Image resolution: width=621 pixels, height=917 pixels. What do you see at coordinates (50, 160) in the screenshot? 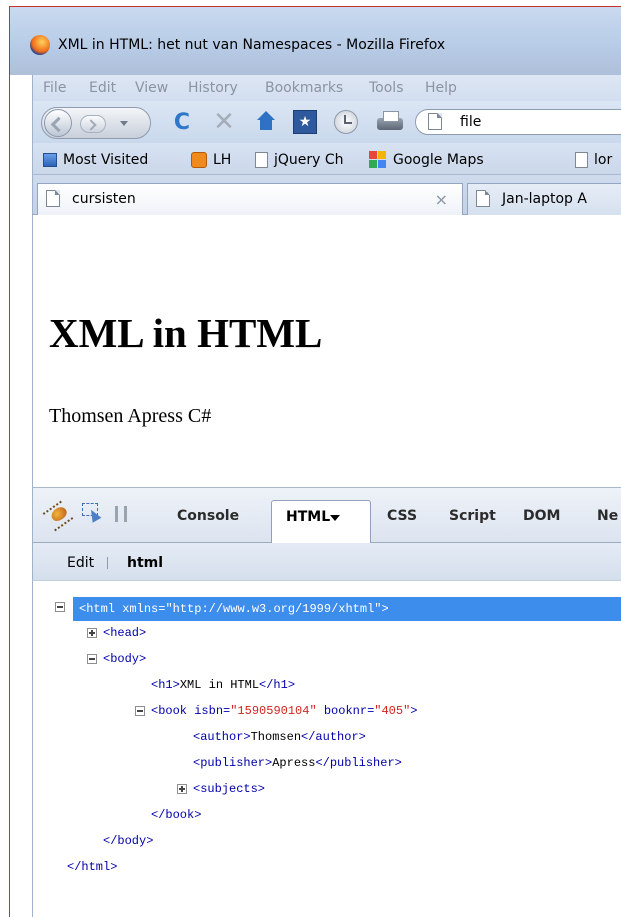
I see `most-visited-icon` at bounding box center [50, 160].